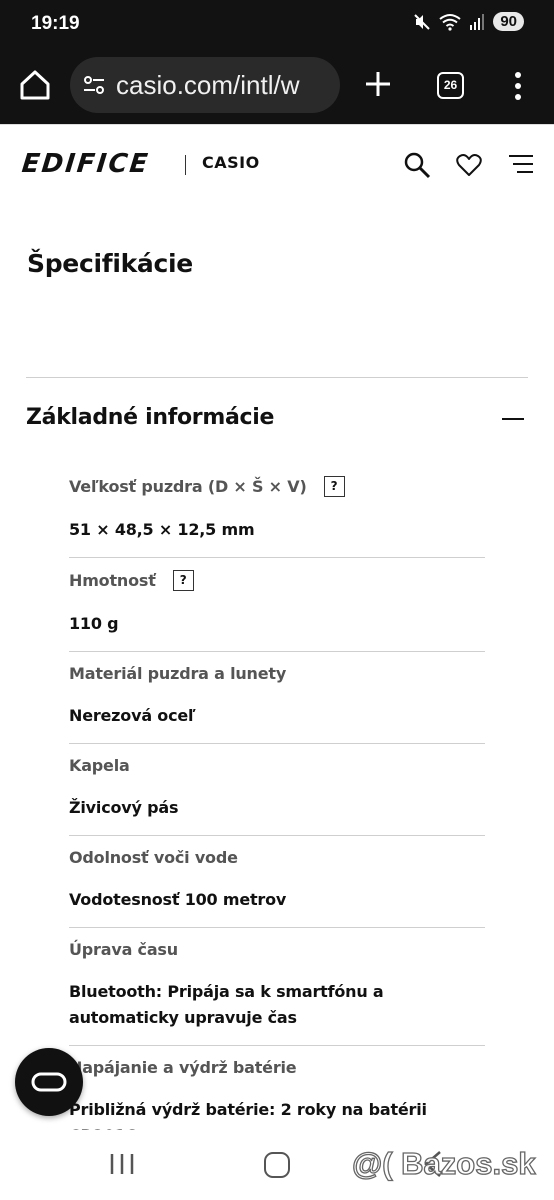 This screenshot has height=1200, width=554. I want to click on spec-label-line: Napájanie a výdrž batérie, so click(277, 1067).